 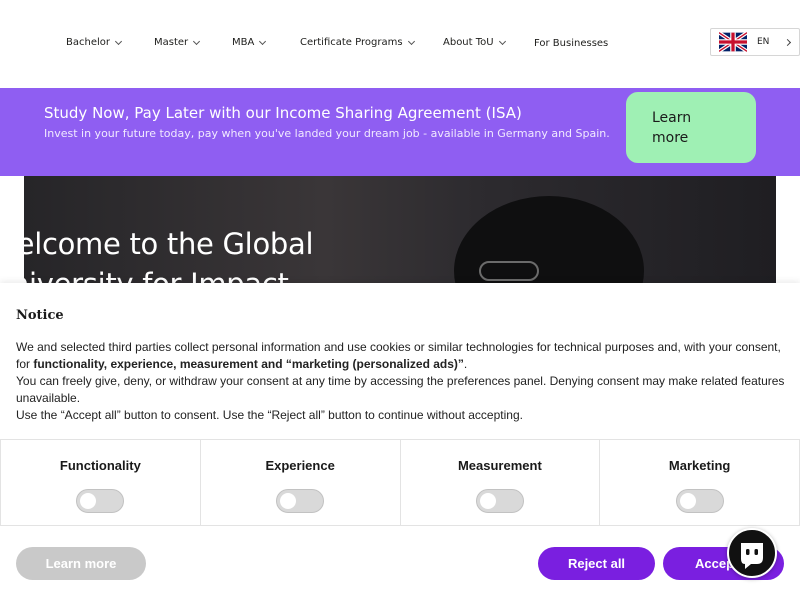 I want to click on category-measurement: Measurement, so click(x=501, y=482).